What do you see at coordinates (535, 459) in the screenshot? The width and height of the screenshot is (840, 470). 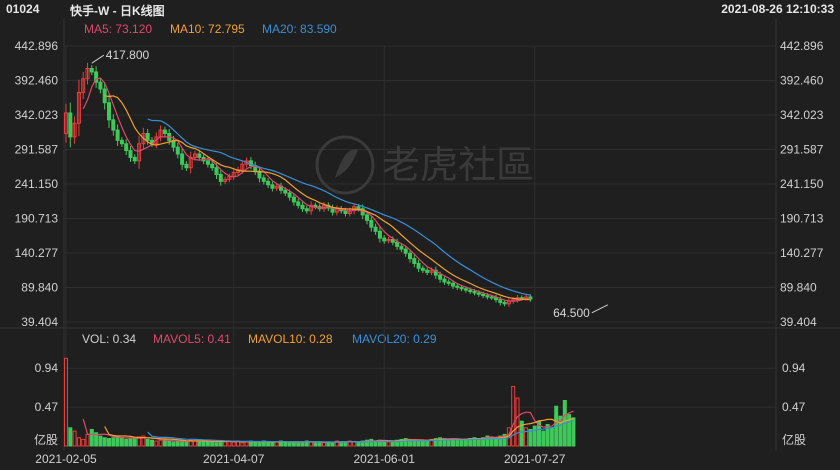 I see `date-label: 2021-07-27` at bounding box center [535, 459].